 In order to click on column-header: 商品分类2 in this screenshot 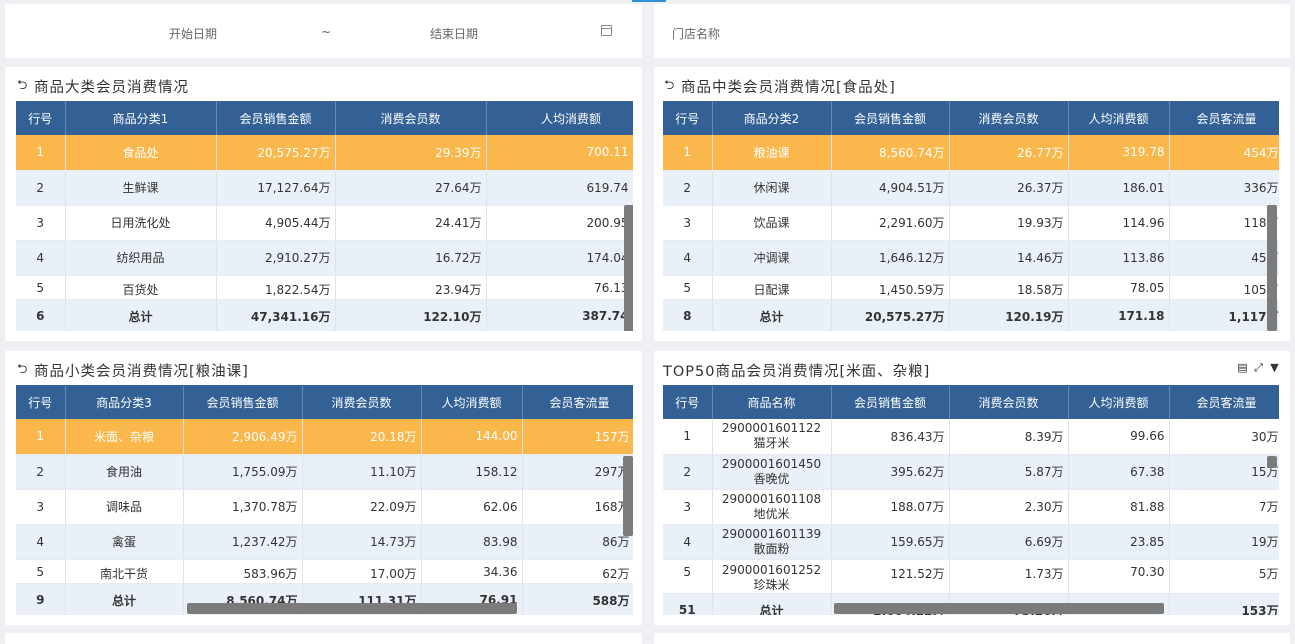, I will do `click(772, 118)`.